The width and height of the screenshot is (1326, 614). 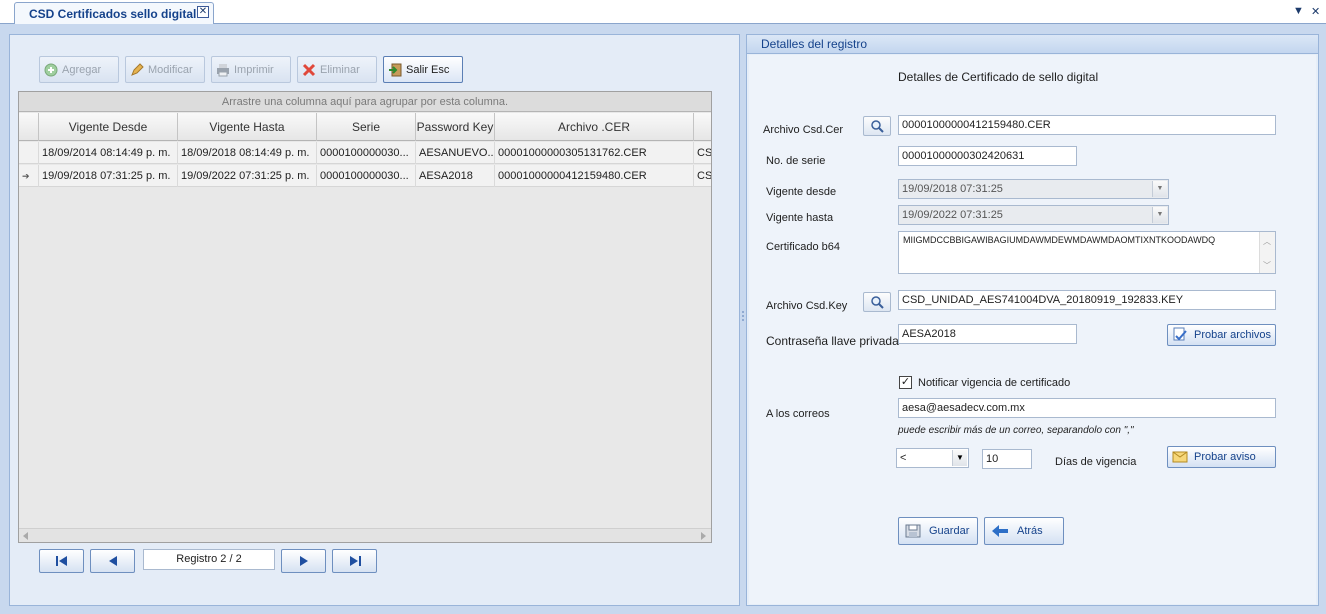 I want to click on eliminar-button: Eliminar, so click(x=337, y=69).